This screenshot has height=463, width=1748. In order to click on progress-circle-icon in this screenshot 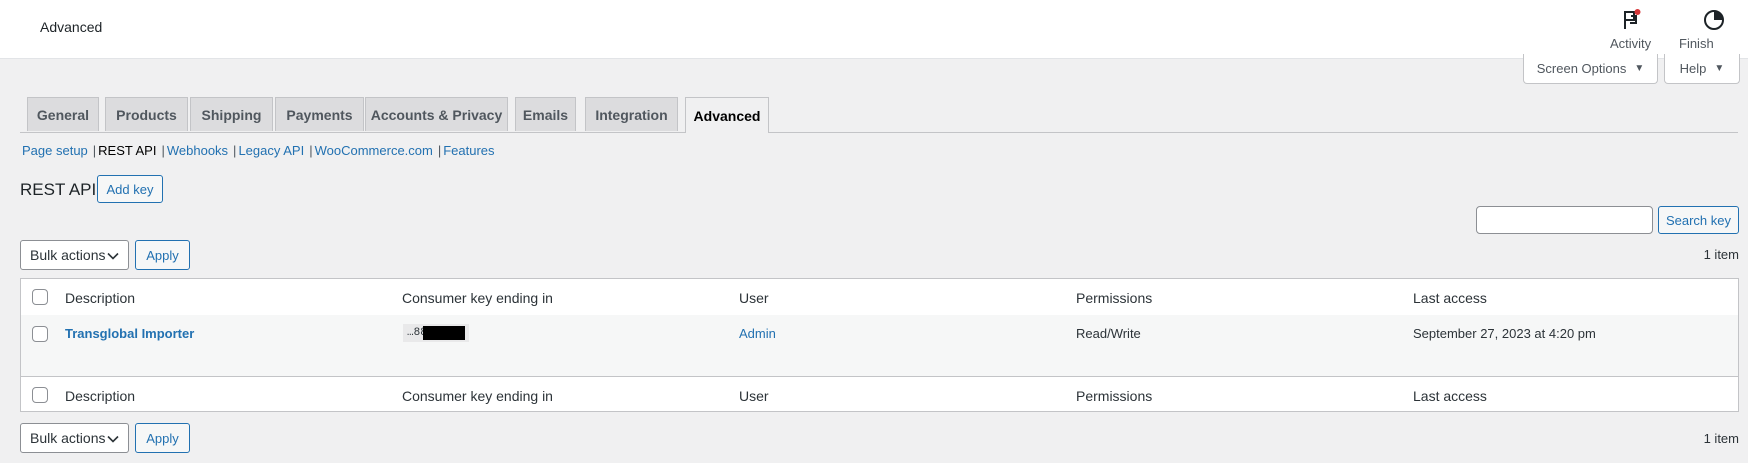, I will do `click(1714, 22)`.